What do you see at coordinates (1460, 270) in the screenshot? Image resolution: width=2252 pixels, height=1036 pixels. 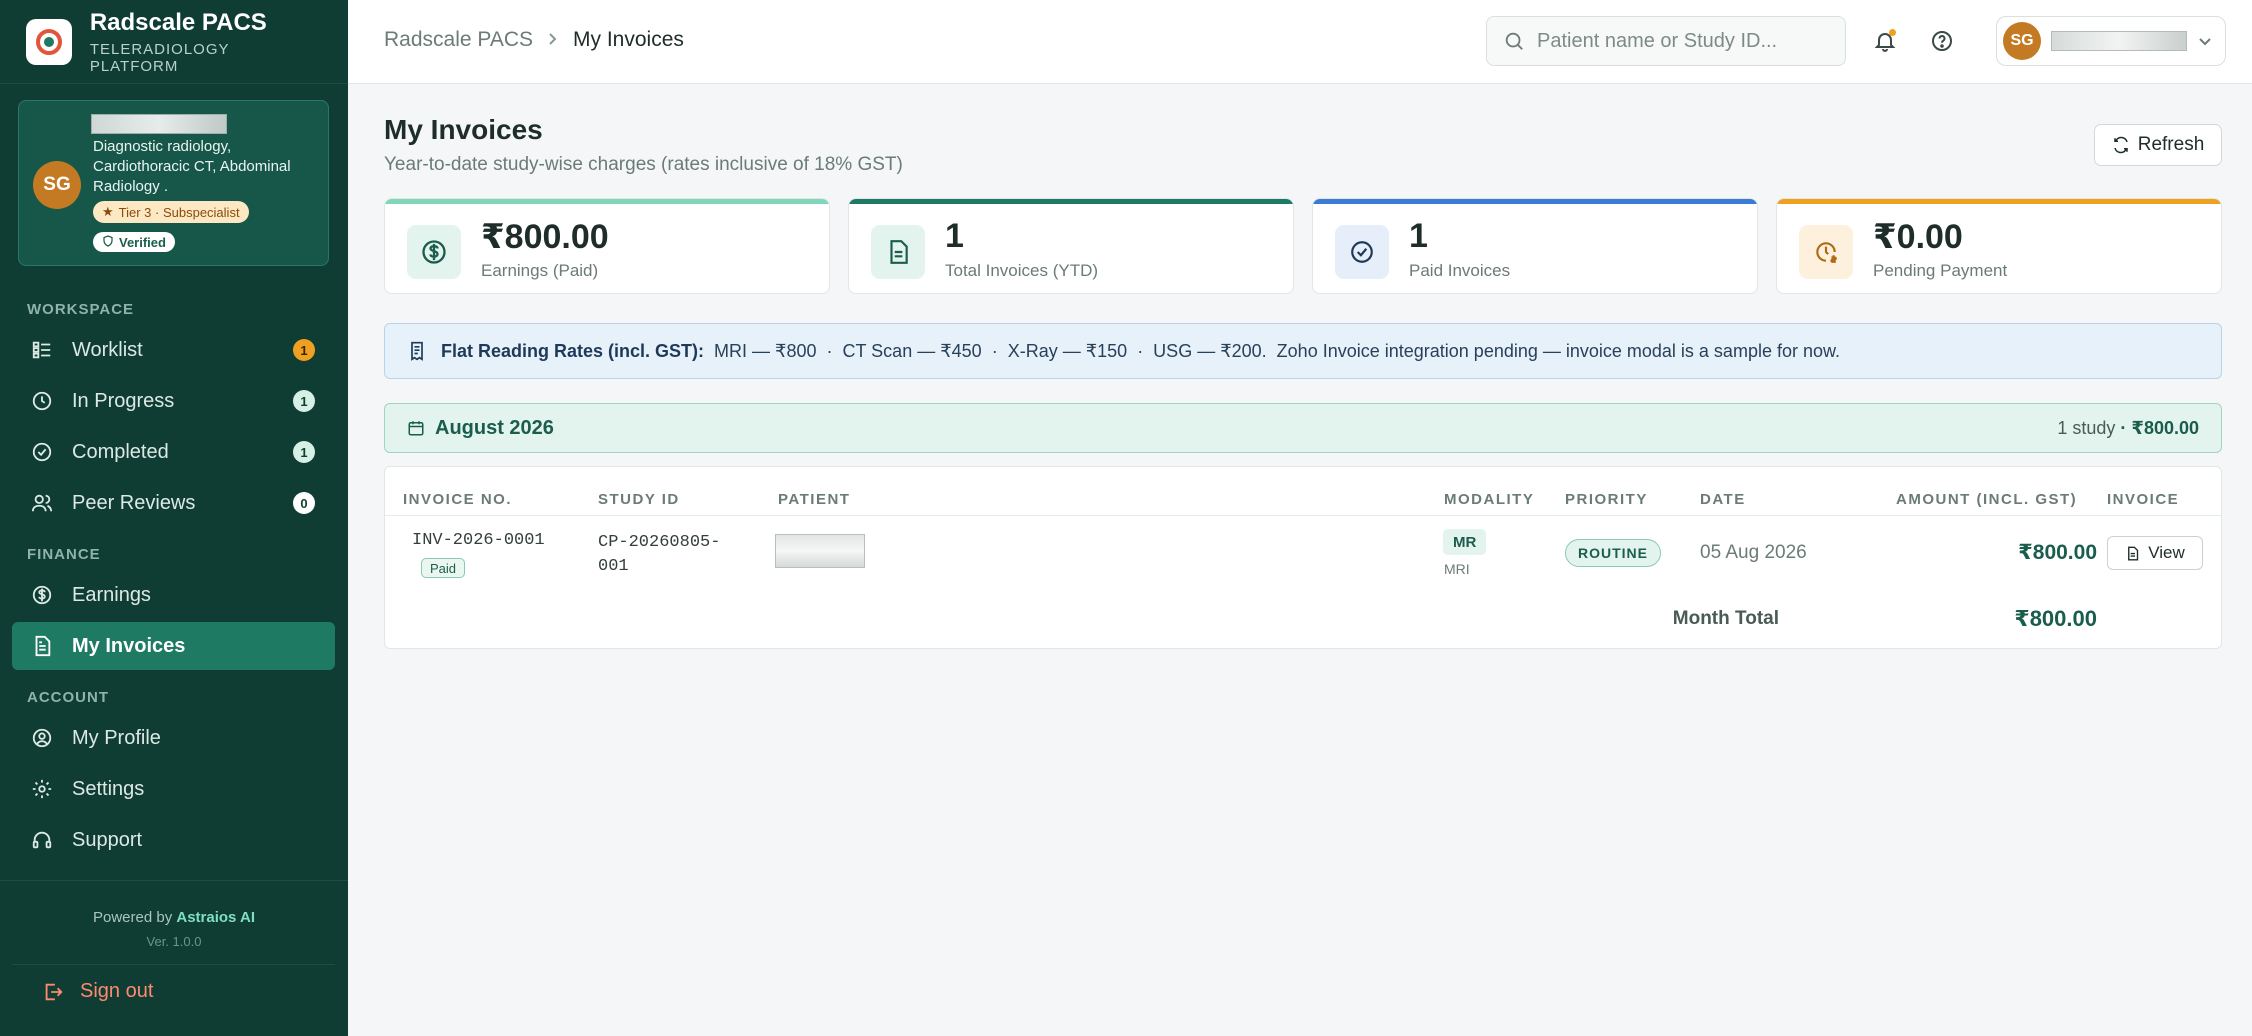 I see `stat-label: Paid Invoices` at bounding box center [1460, 270].